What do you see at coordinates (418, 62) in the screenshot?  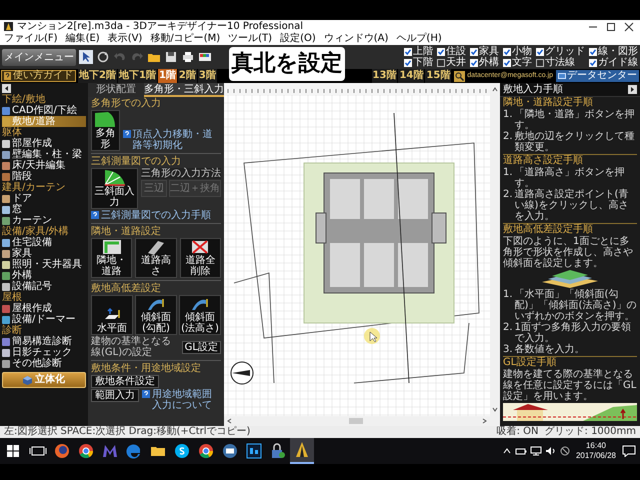 I see `layer-checkbox: 下階` at bounding box center [418, 62].